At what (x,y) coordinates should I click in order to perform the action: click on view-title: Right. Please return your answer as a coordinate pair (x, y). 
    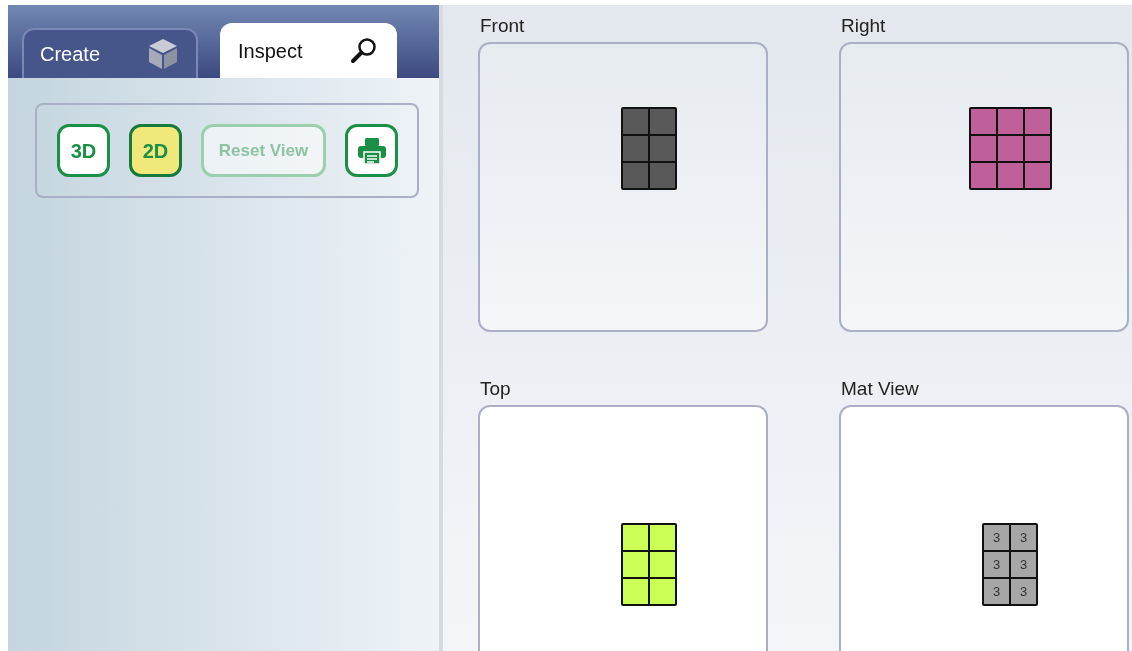
    Looking at the image, I should click on (863, 26).